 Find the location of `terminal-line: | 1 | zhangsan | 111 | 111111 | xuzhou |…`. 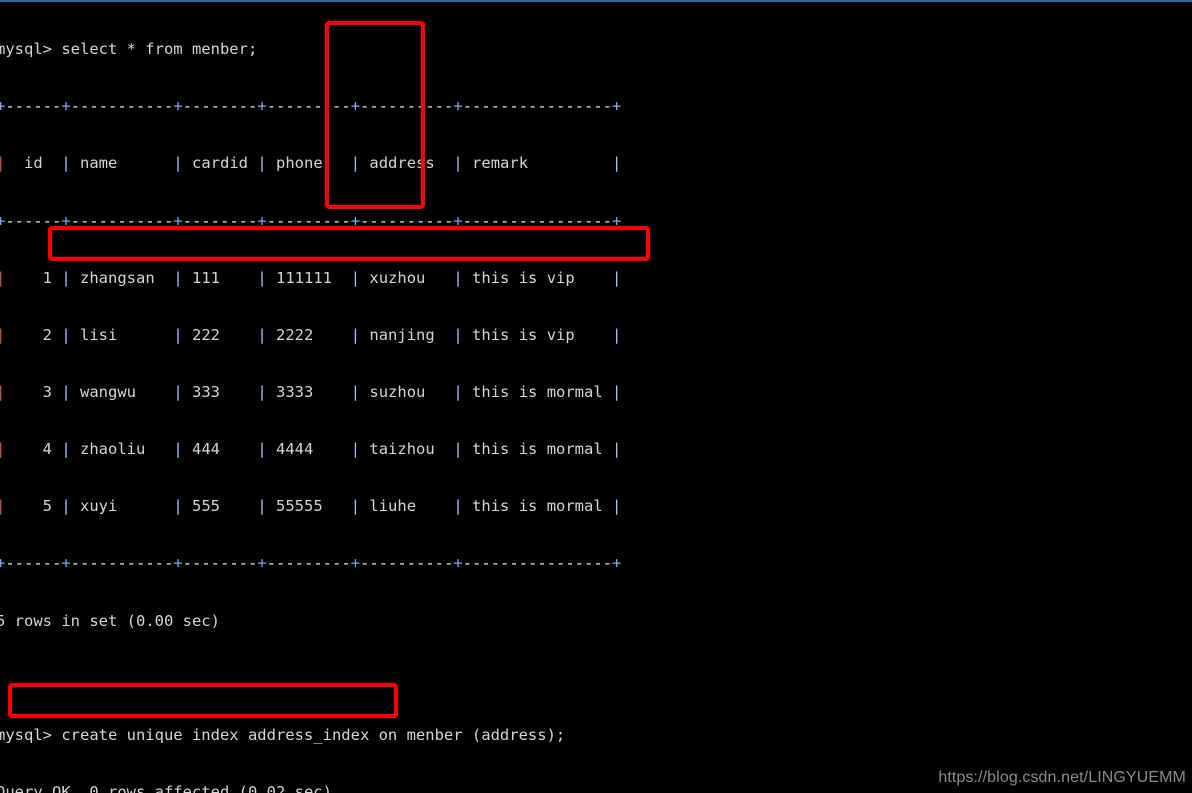

terminal-line: | 1 | zhangsan | 111 | 111111 | xuzhou |… is located at coordinates (311, 277).